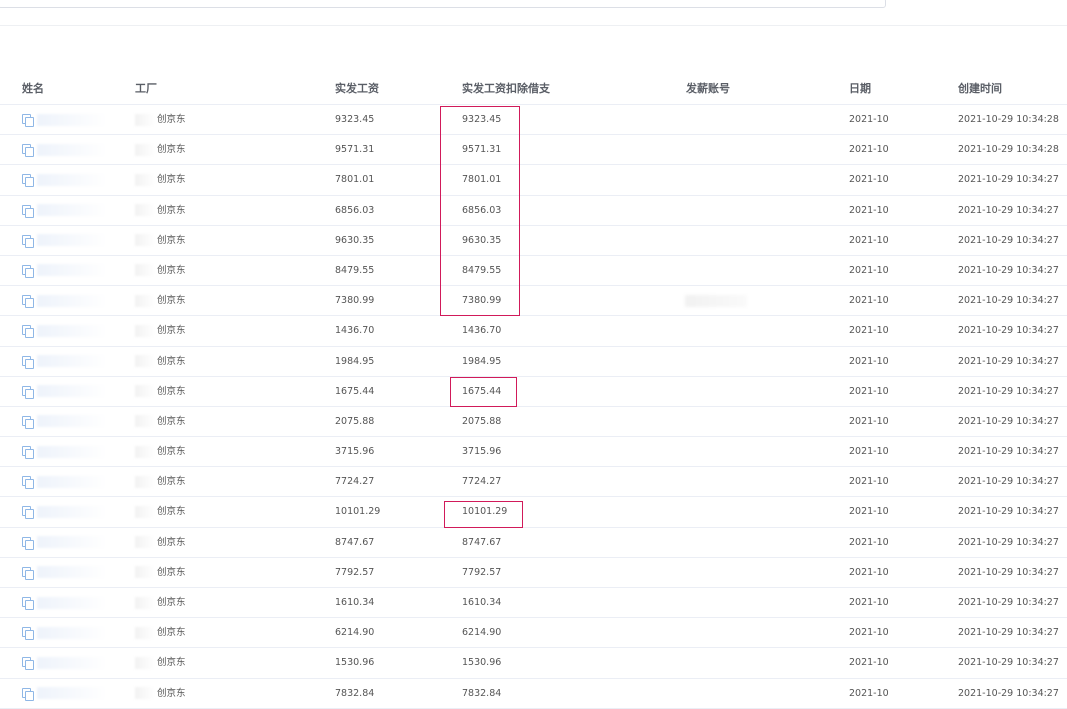 This screenshot has width=1067, height=709. What do you see at coordinates (443, 4) in the screenshot?
I see `search-input` at bounding box center [443, 4].